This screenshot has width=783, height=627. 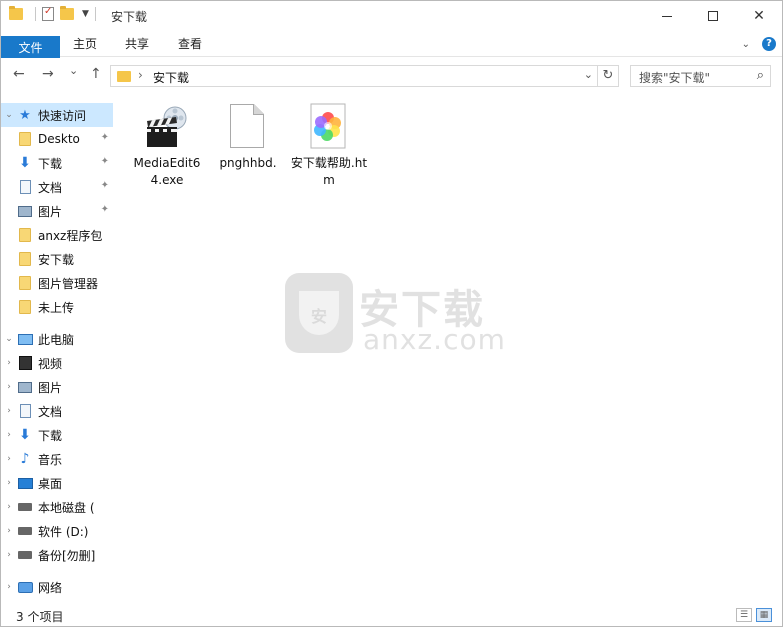 I want to click on sidebar-item-anxz-package: anxz程序包, so click(x=57, y=235).